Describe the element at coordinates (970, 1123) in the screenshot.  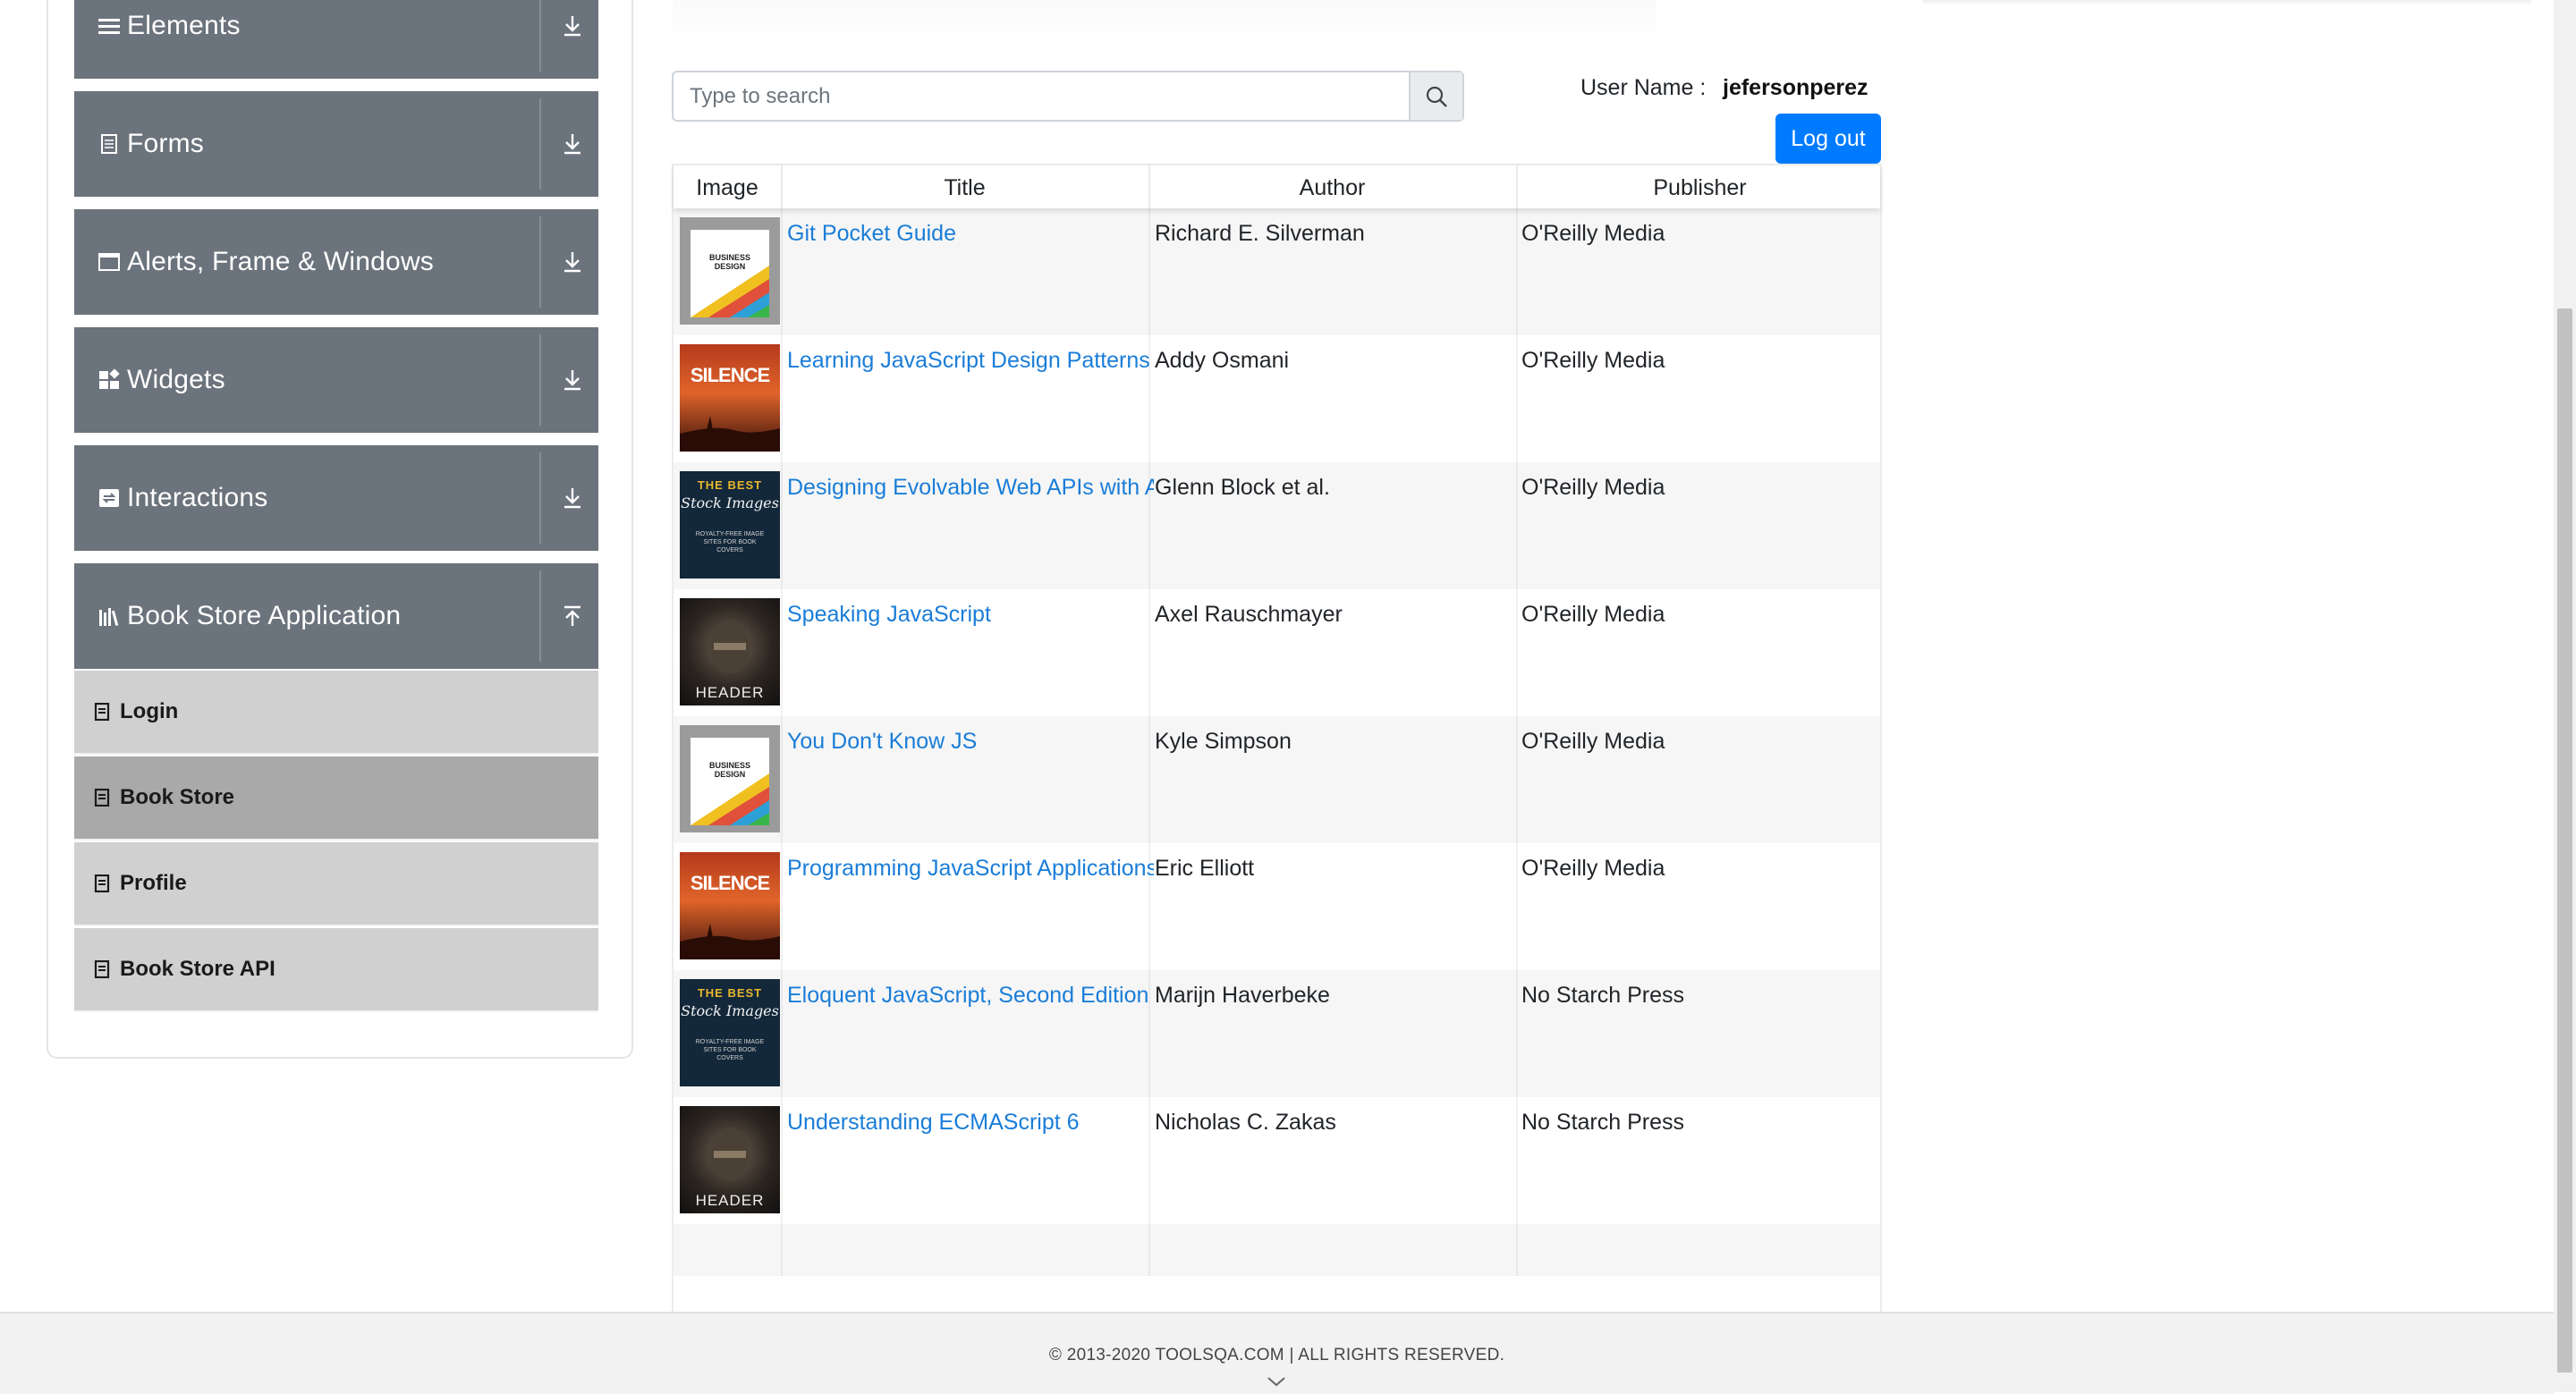
I see `book-title-link: Understanding ECMAScript 6` at that location.